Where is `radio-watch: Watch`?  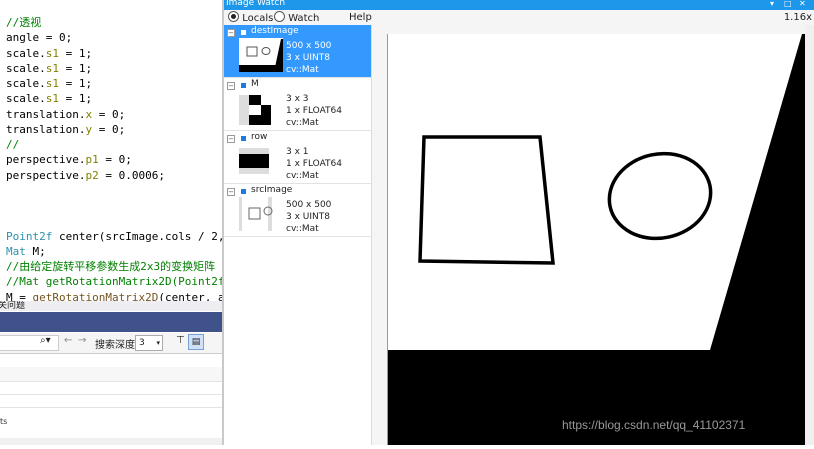
radio-watch: Watch is located at coordinates (296, 18).